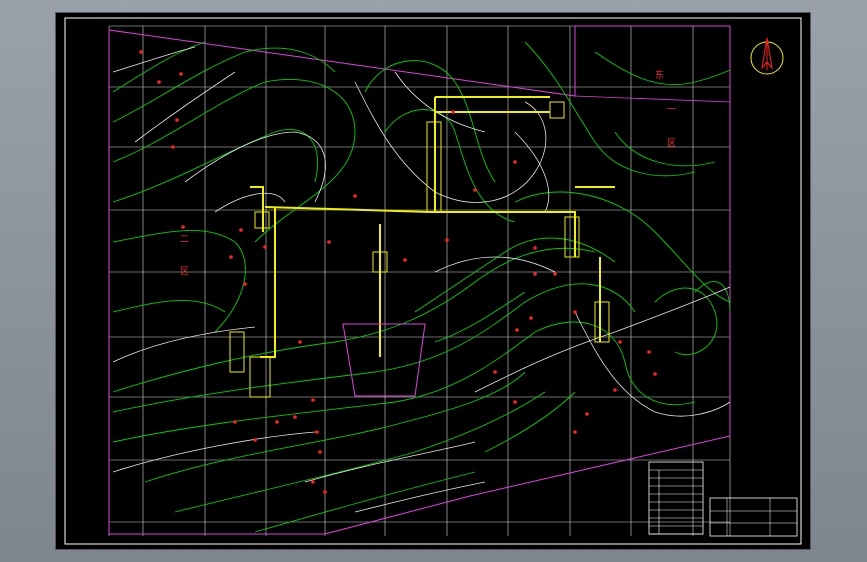 The image size is (867, 562). I want to click on pond-outline, so click(384, 360).